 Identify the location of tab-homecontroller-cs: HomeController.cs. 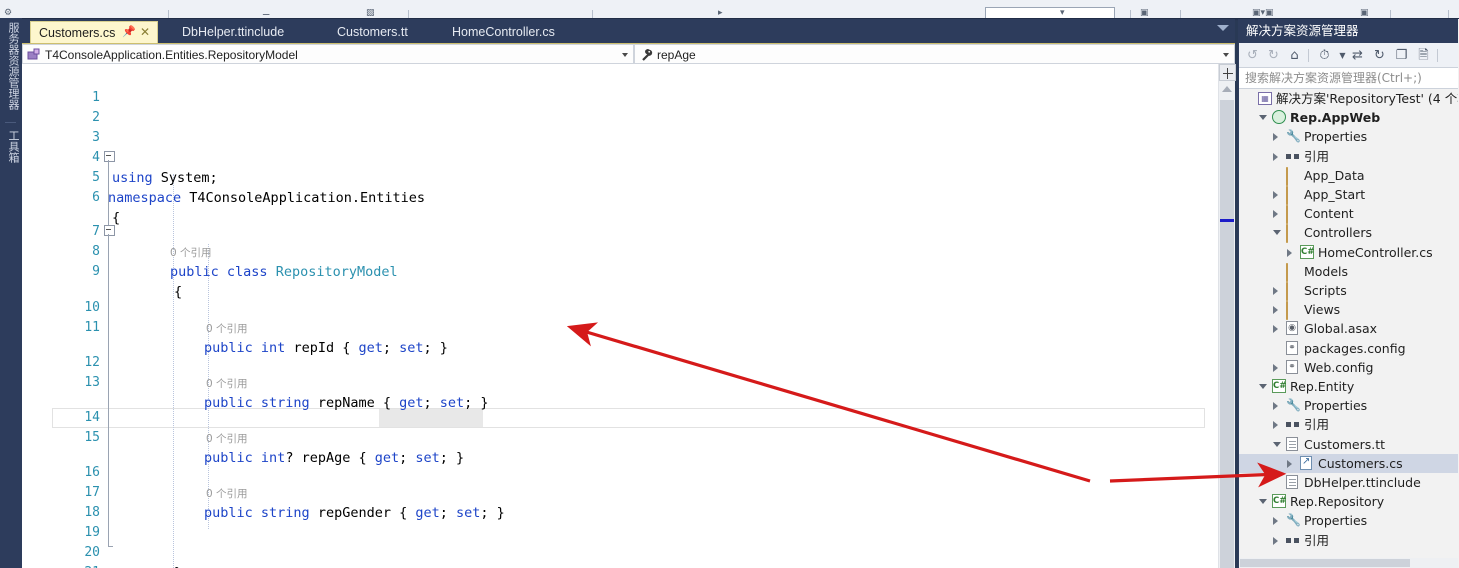
(503, 32).